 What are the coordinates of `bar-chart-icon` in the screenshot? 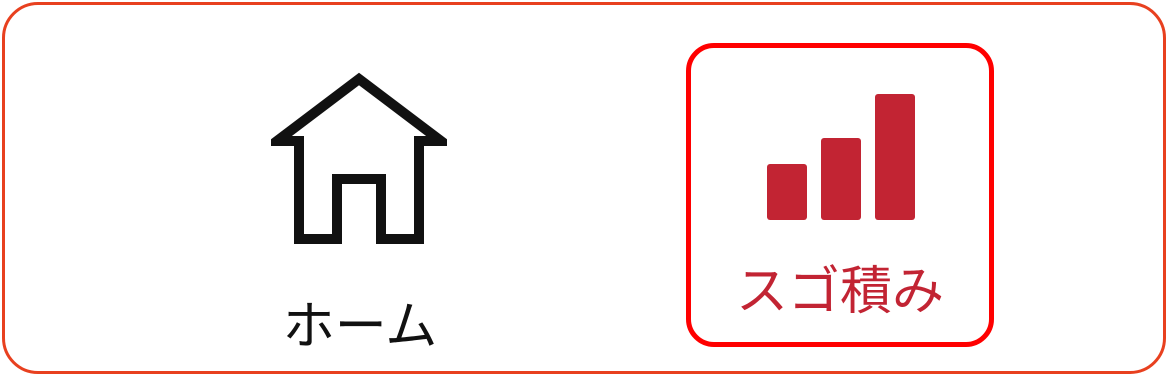 It's located at (841, 157).